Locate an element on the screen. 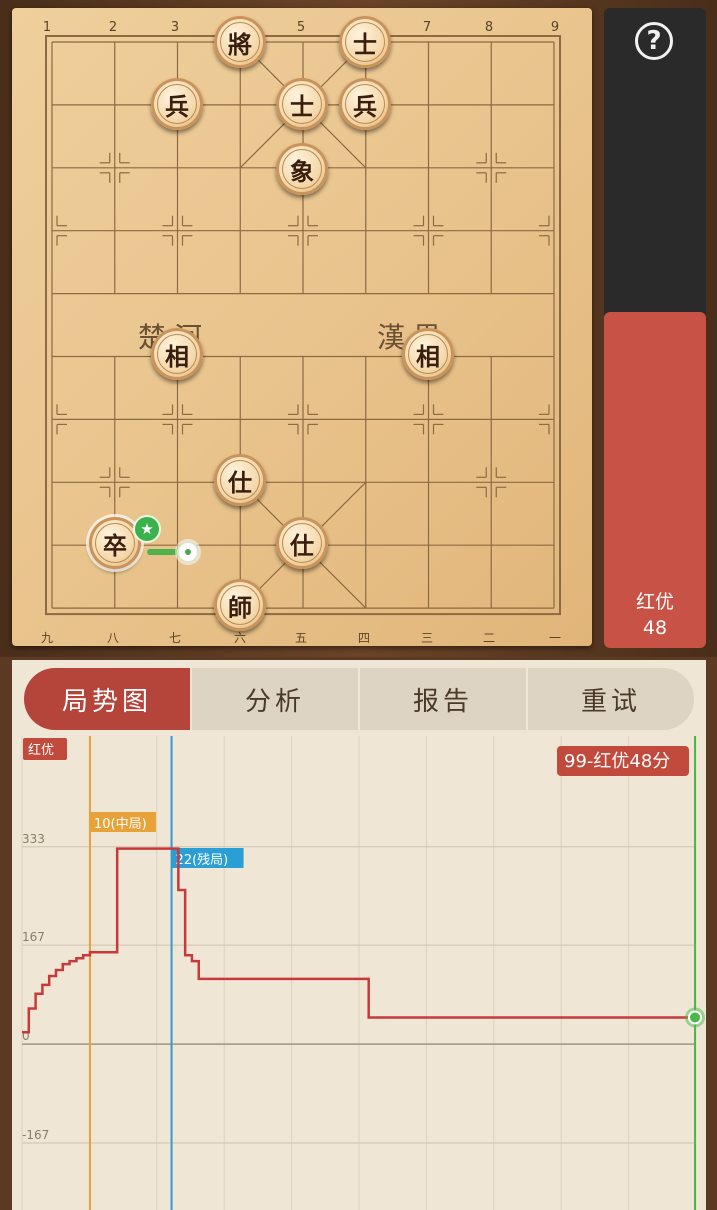 The width and height of the screenshot is (717, 1210). tick-label: -167 is located at coordinates (35, 1135).